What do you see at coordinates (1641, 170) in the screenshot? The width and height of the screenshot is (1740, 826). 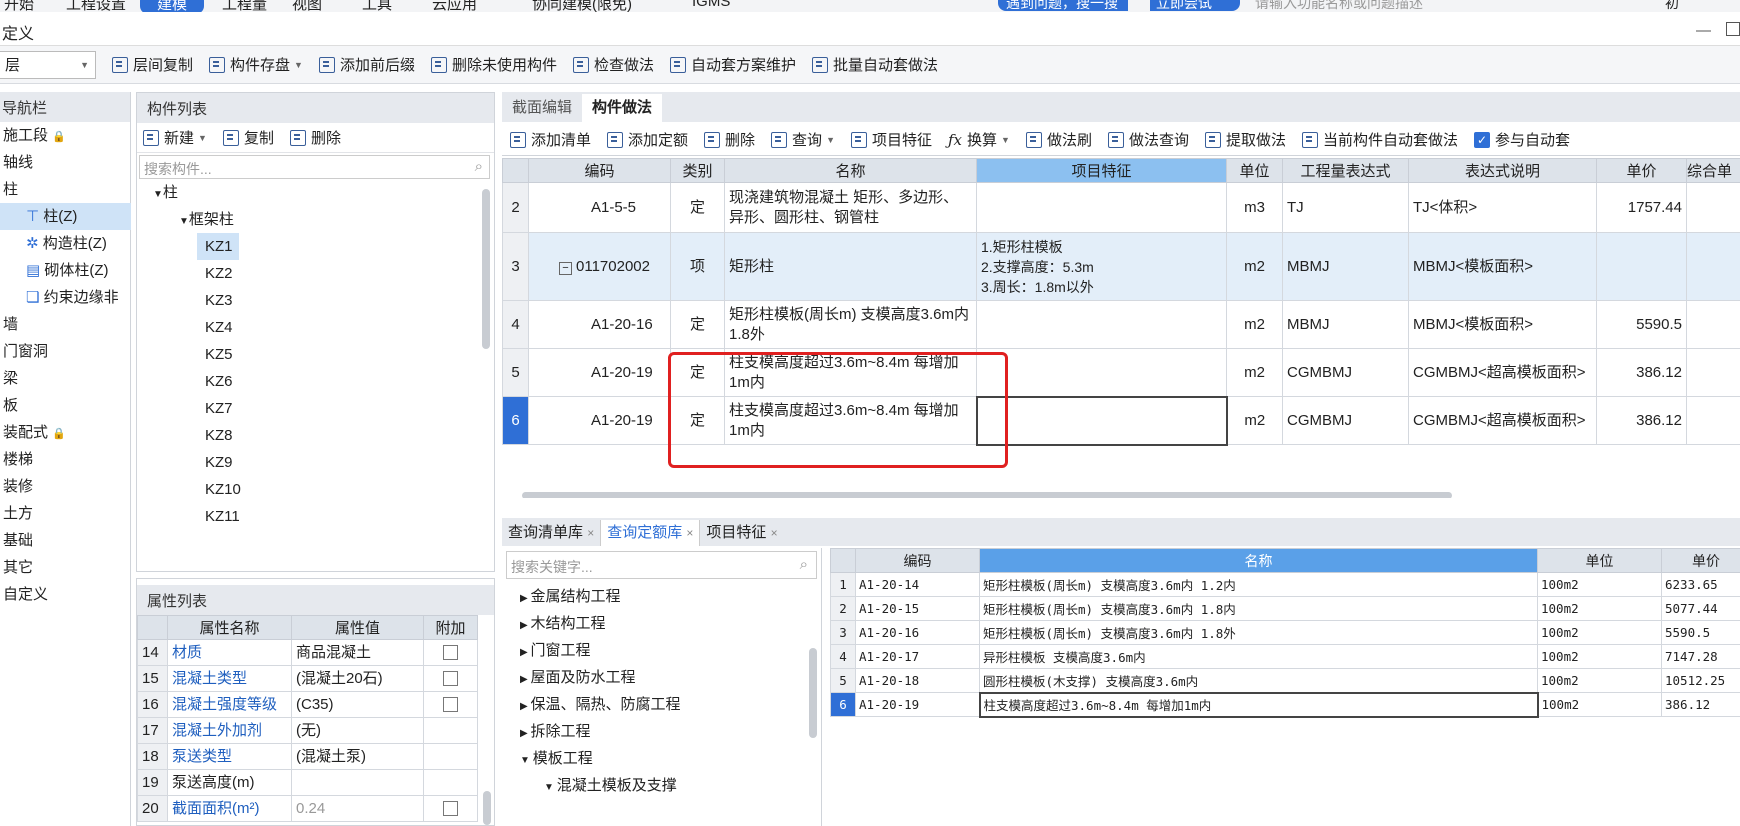 I see `col-price-header: 单价` at bounding box center [1641, 170].